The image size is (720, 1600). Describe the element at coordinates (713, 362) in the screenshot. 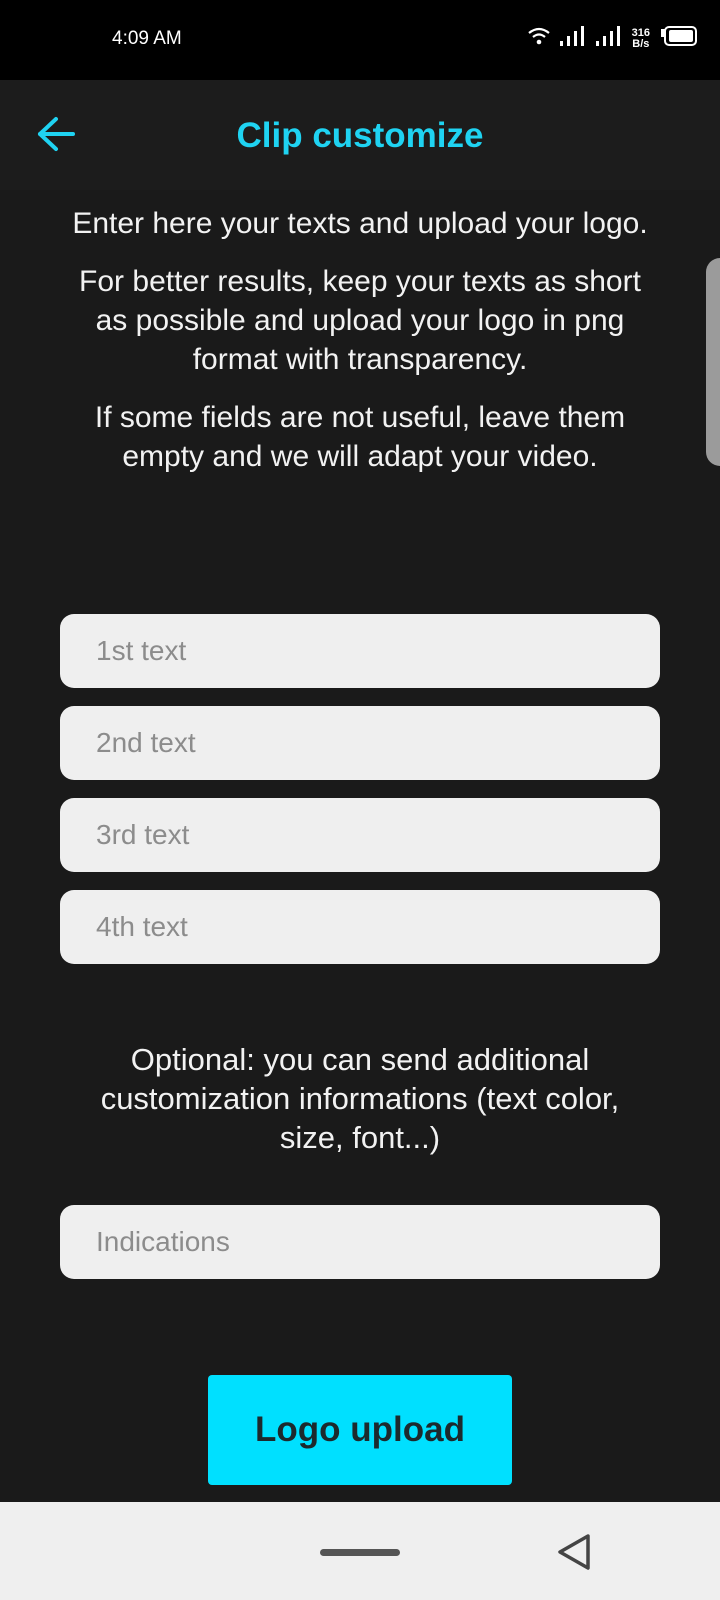

I see `scroll-handle` at that location.